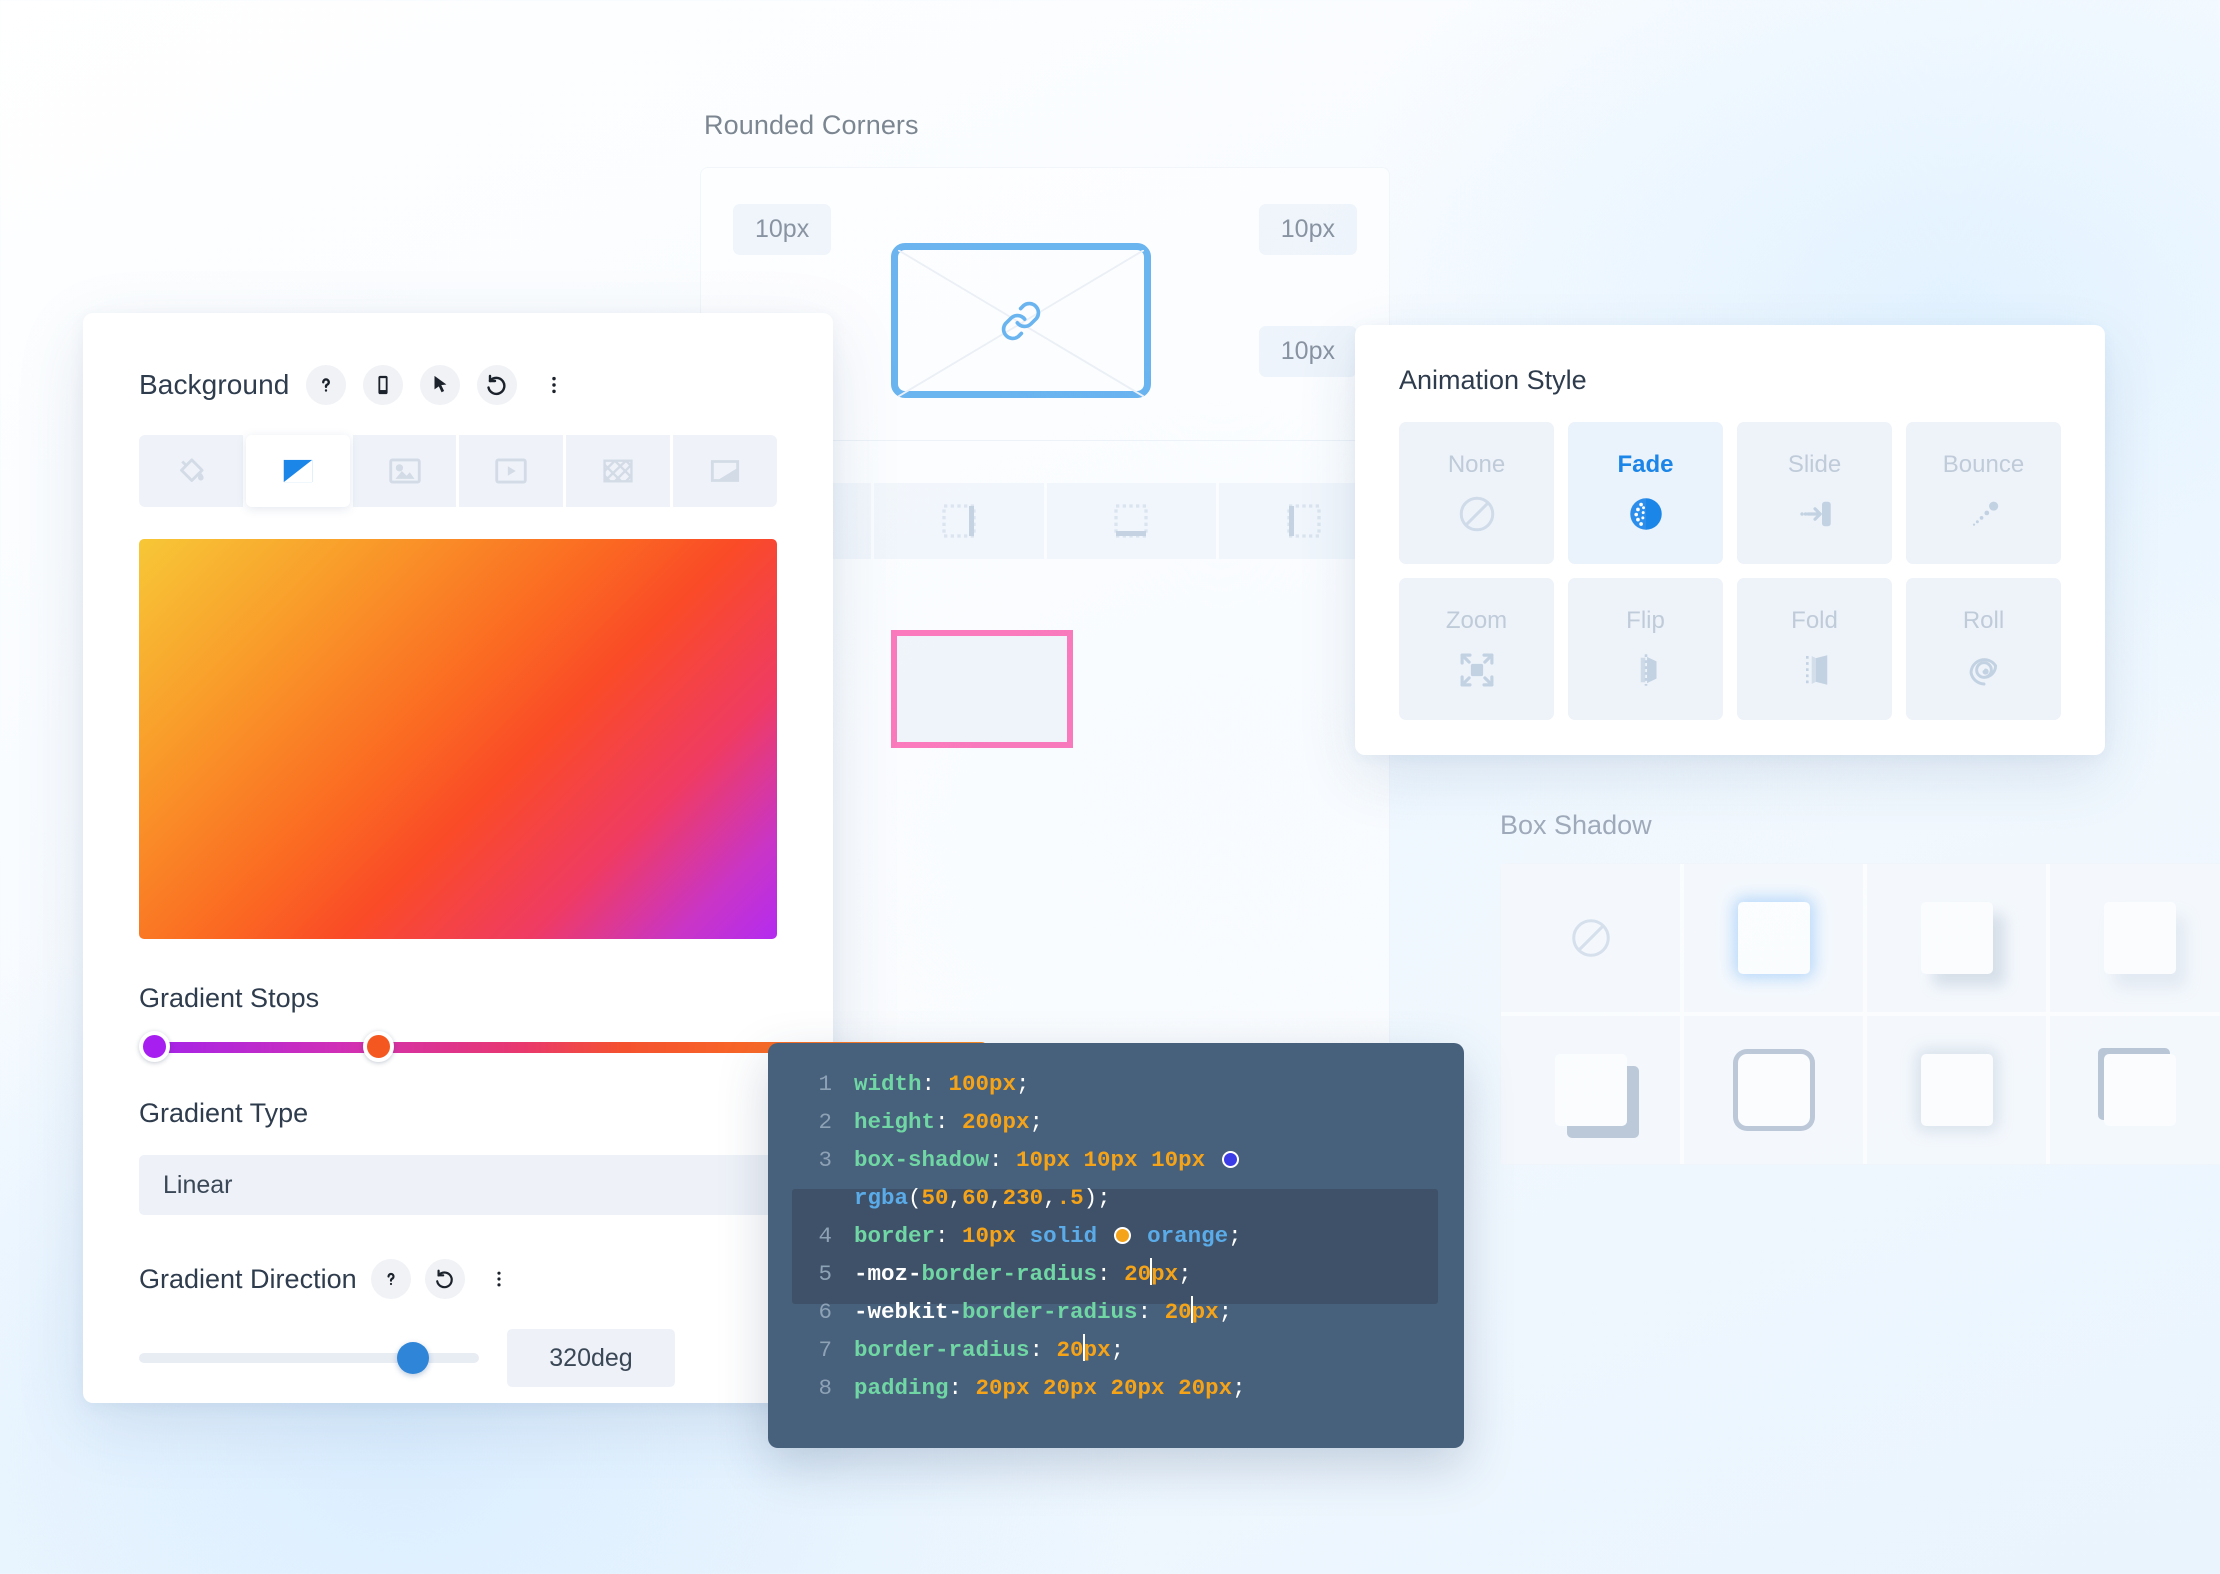 This screenshot has height=1574, width=2220. What do you see at coordinates (825, 1388) in the screenshot?
I see `line-number: 8` at bounding box center [825, 1388].